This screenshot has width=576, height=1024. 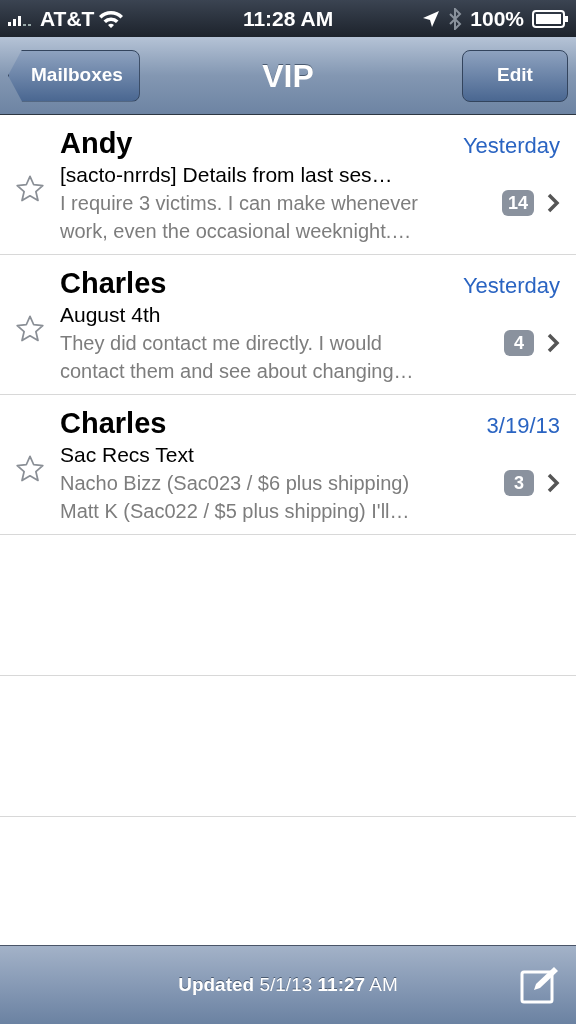 What do you see at coordinates (497, 18) in the screenshot?
I see `battery-percent: 100%` at bounding box center [497, 18].